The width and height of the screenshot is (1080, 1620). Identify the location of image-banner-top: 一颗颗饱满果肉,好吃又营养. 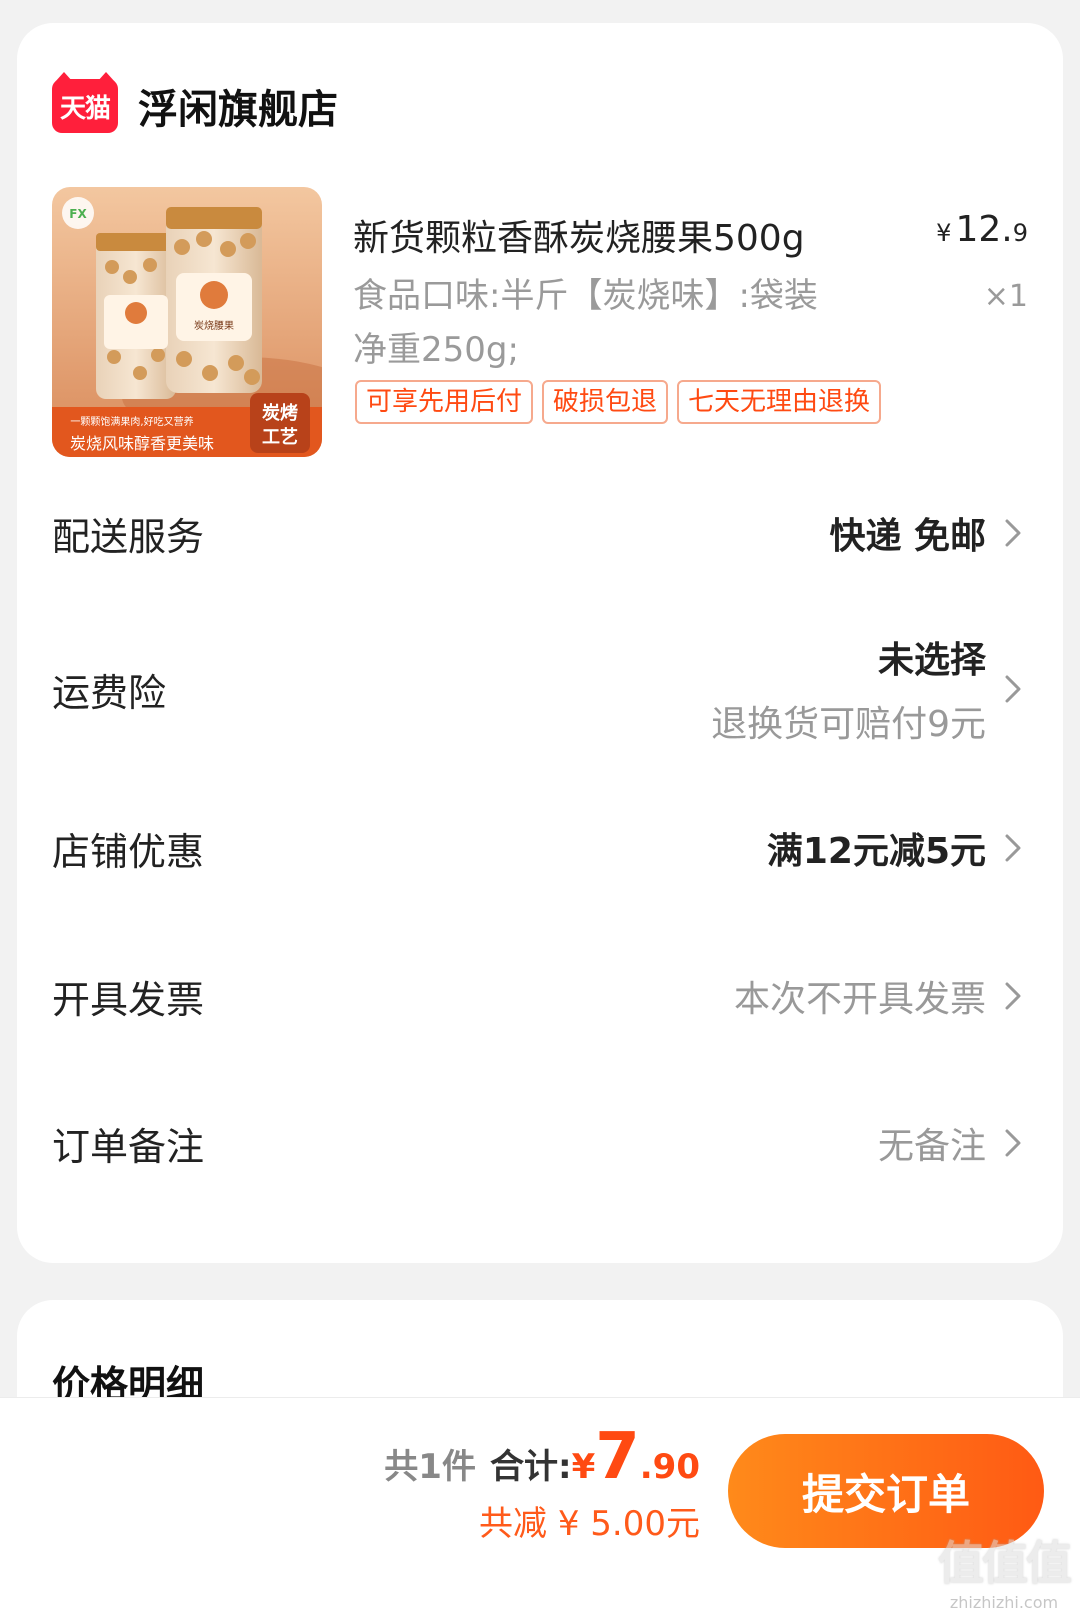
(131, 421).